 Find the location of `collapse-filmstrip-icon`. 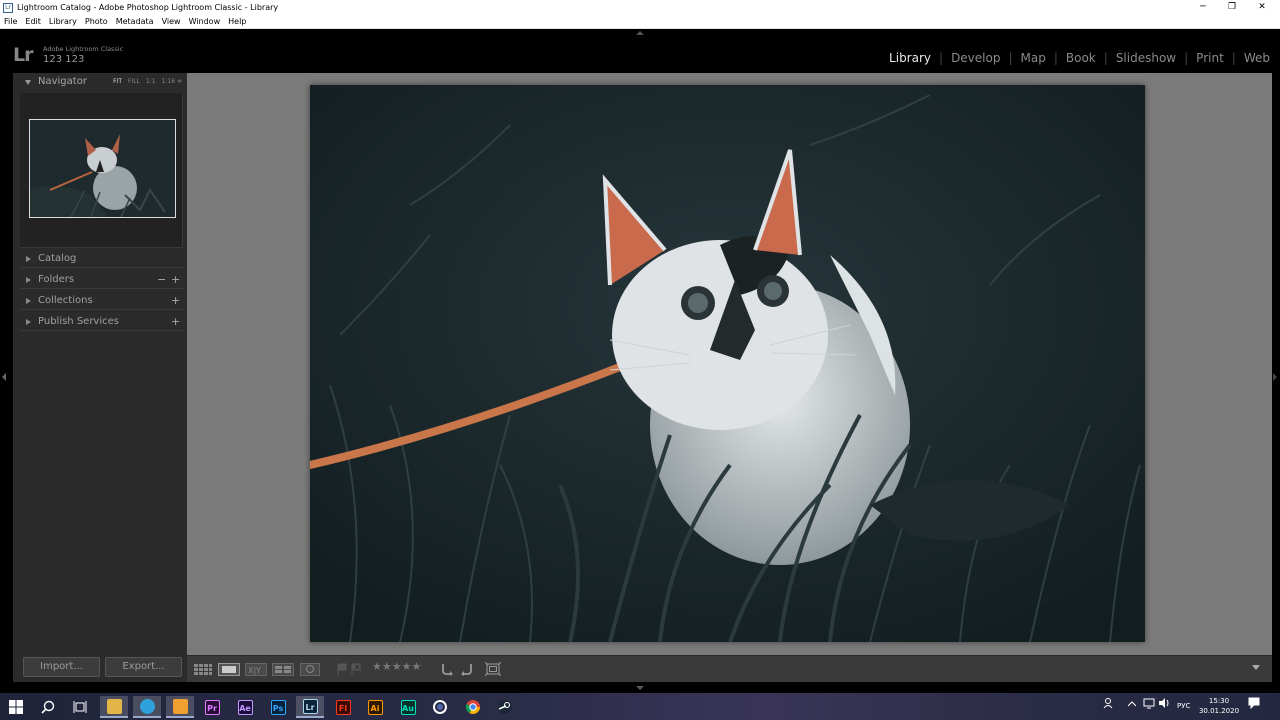

collapse-filmstrip-icon is located at coordinates (640, 688).